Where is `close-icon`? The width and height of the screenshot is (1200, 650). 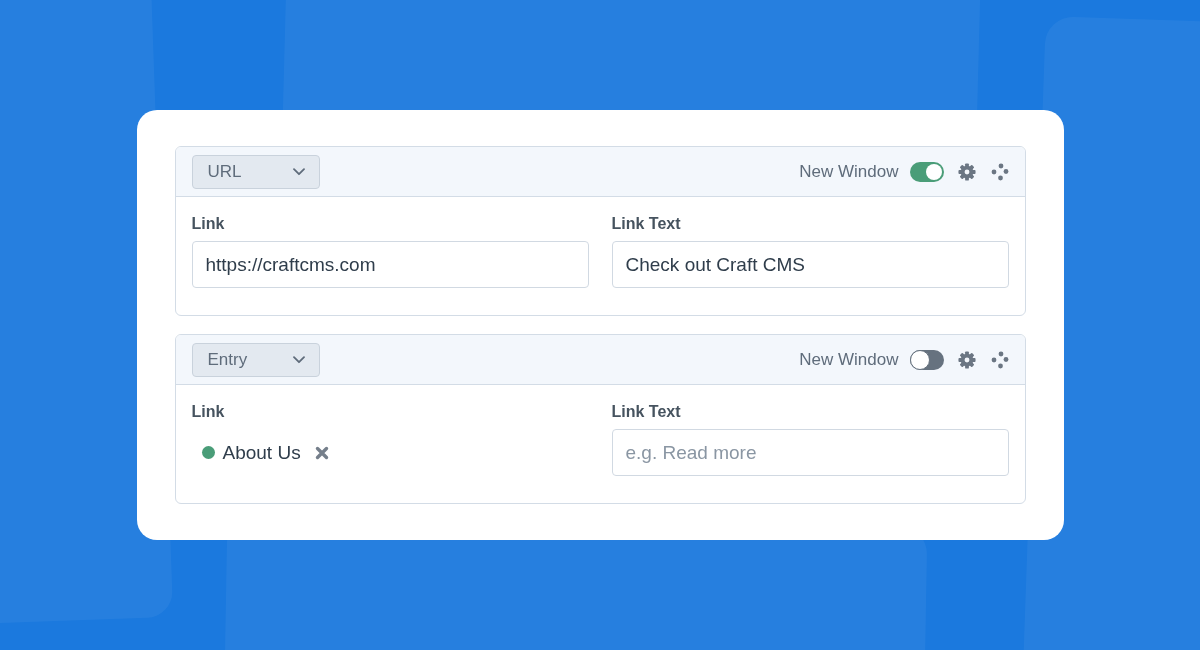
close-icon is located at coordinates (321, 452).